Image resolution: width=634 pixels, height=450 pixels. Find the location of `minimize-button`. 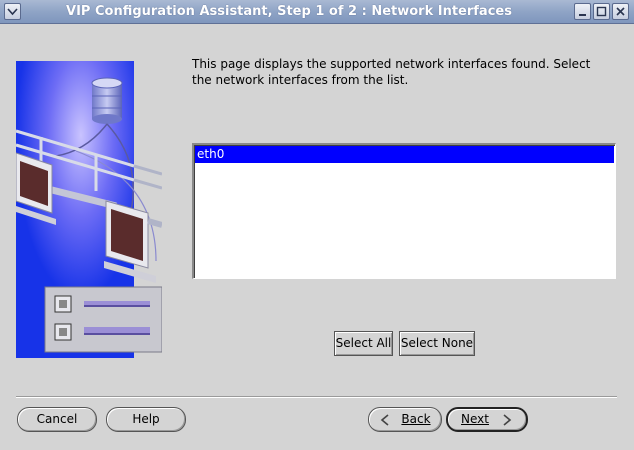

minimize-button is located at coordinates (582, 11).